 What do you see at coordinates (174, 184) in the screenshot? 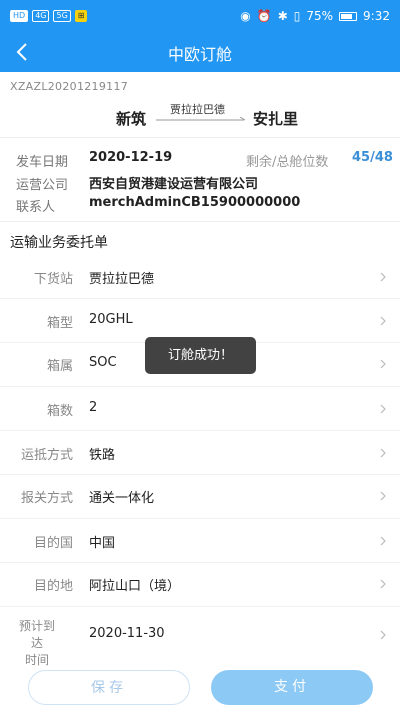
I see `operator-value: 西安自贸港建设运营有限公司` at bounding box center [174, 184].